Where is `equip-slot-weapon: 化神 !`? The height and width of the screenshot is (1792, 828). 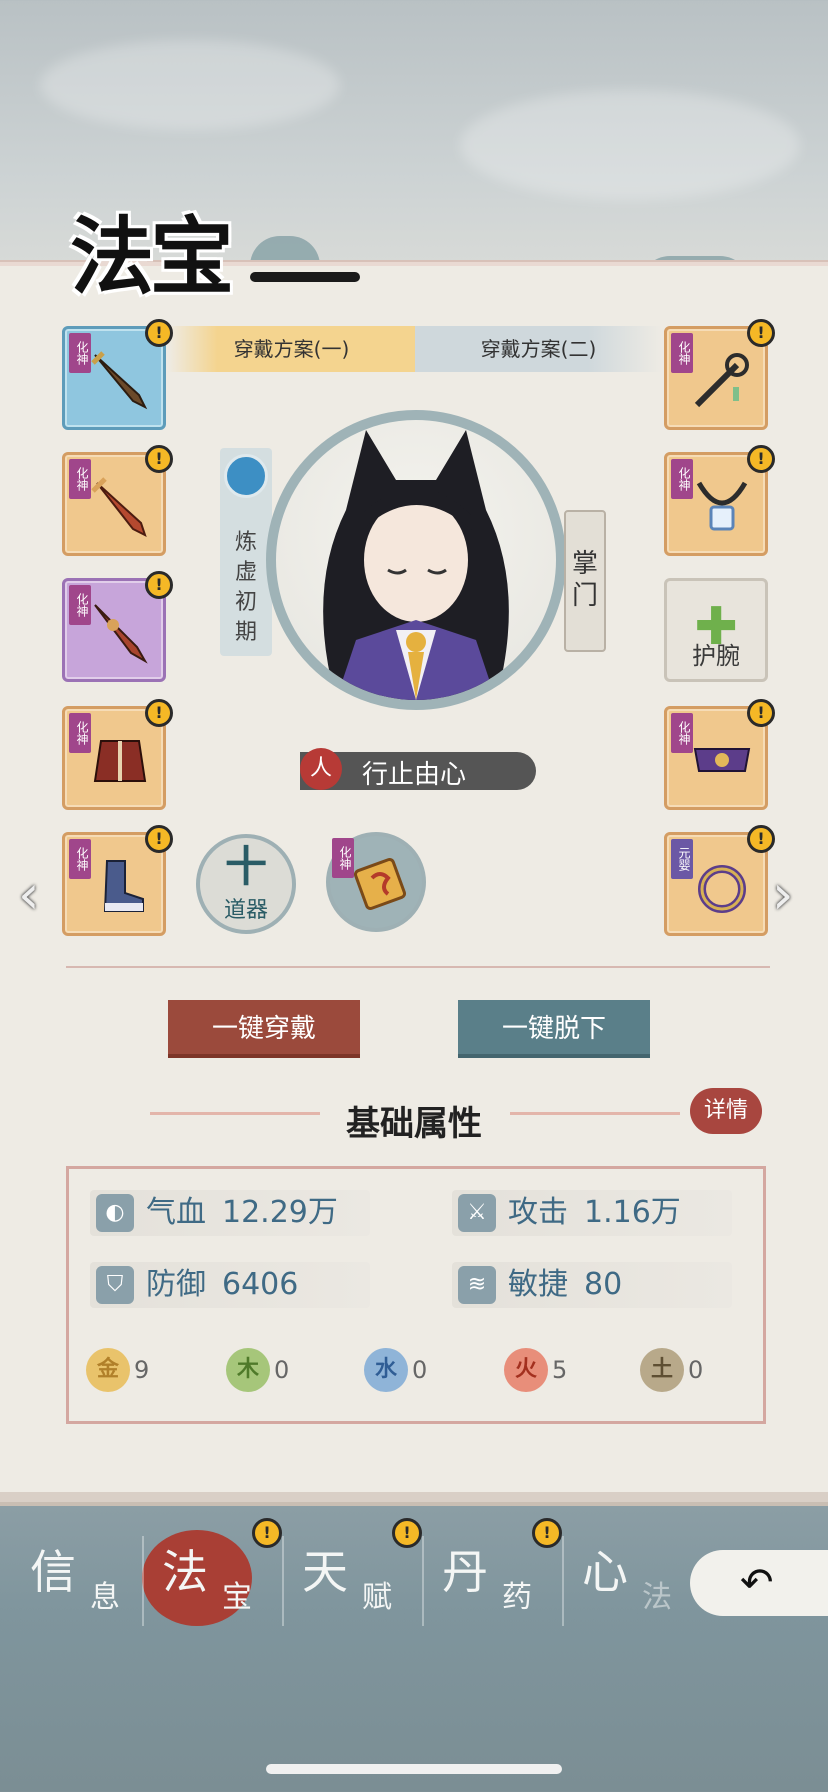
equip-slot-weapon: 化神 ! is located at coordinates (117, 374).